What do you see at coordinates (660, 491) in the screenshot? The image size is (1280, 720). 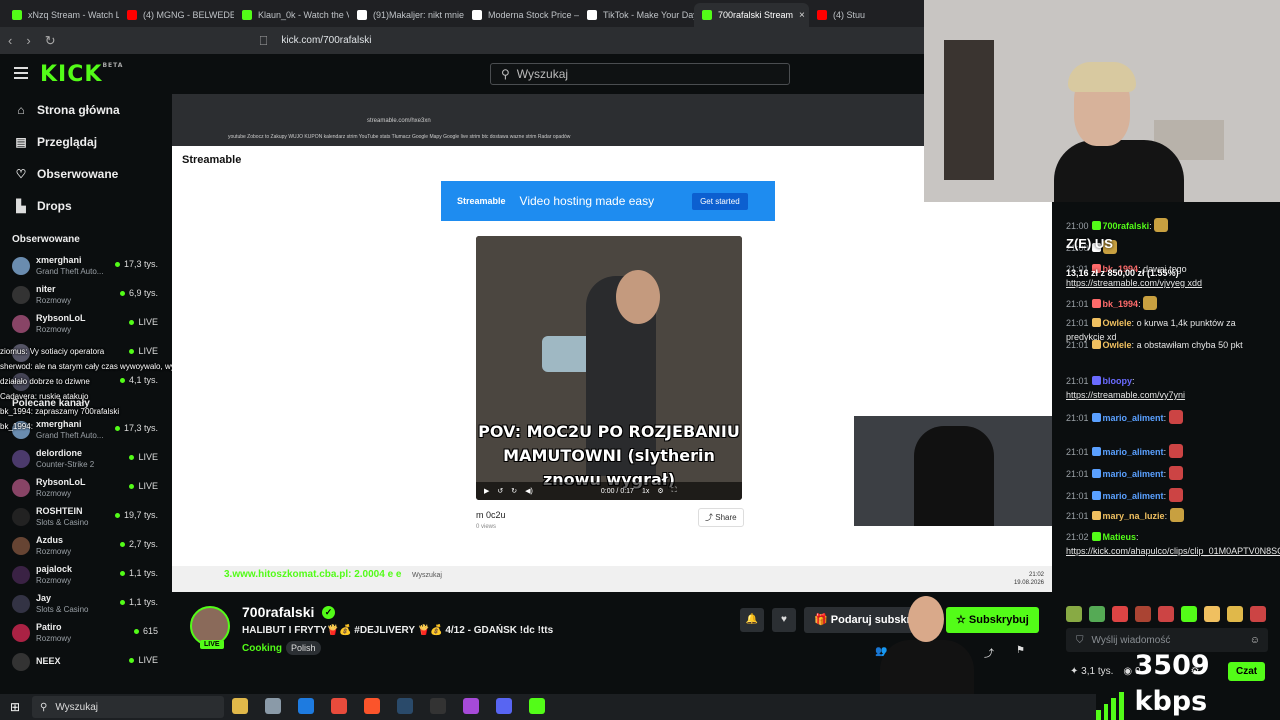 I see `settings-icon: ⚙` at bounding box center [660, 491].